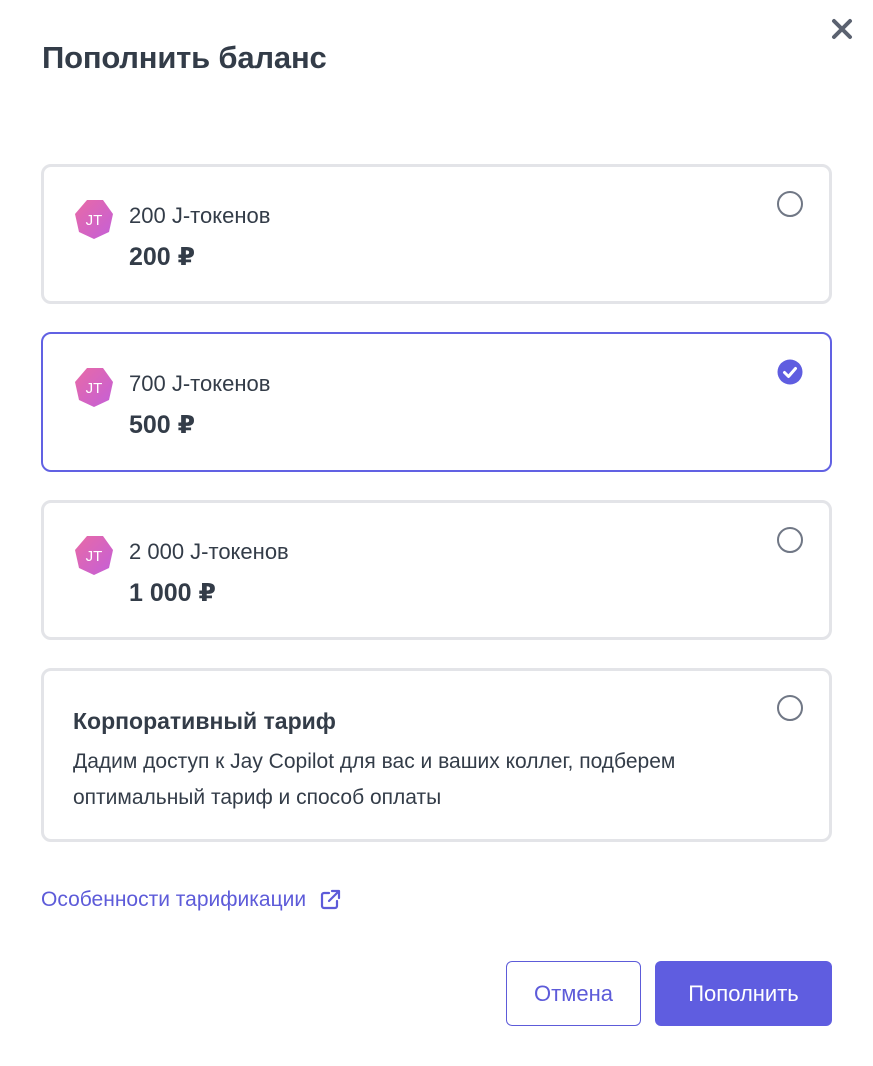 Image resolution: width=873 pixels, height=1066 pixels. I want to click on corporate-title: Корпоративный тариф, so click(204, 721).